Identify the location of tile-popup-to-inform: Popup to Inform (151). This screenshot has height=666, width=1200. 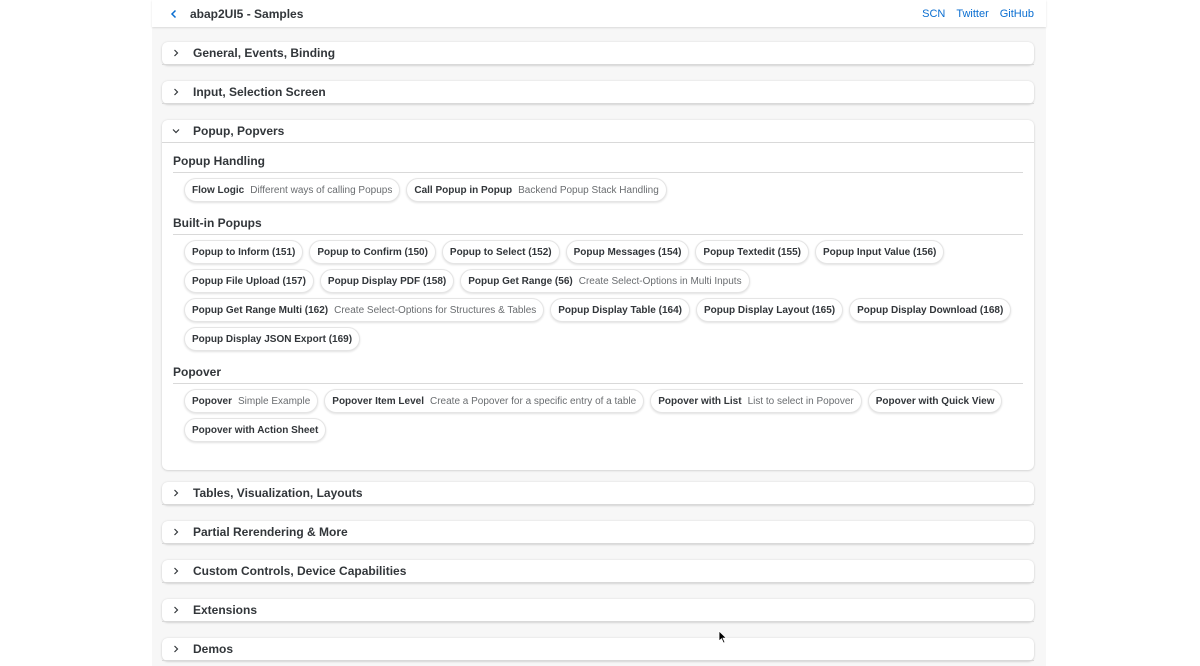
(244, 252).